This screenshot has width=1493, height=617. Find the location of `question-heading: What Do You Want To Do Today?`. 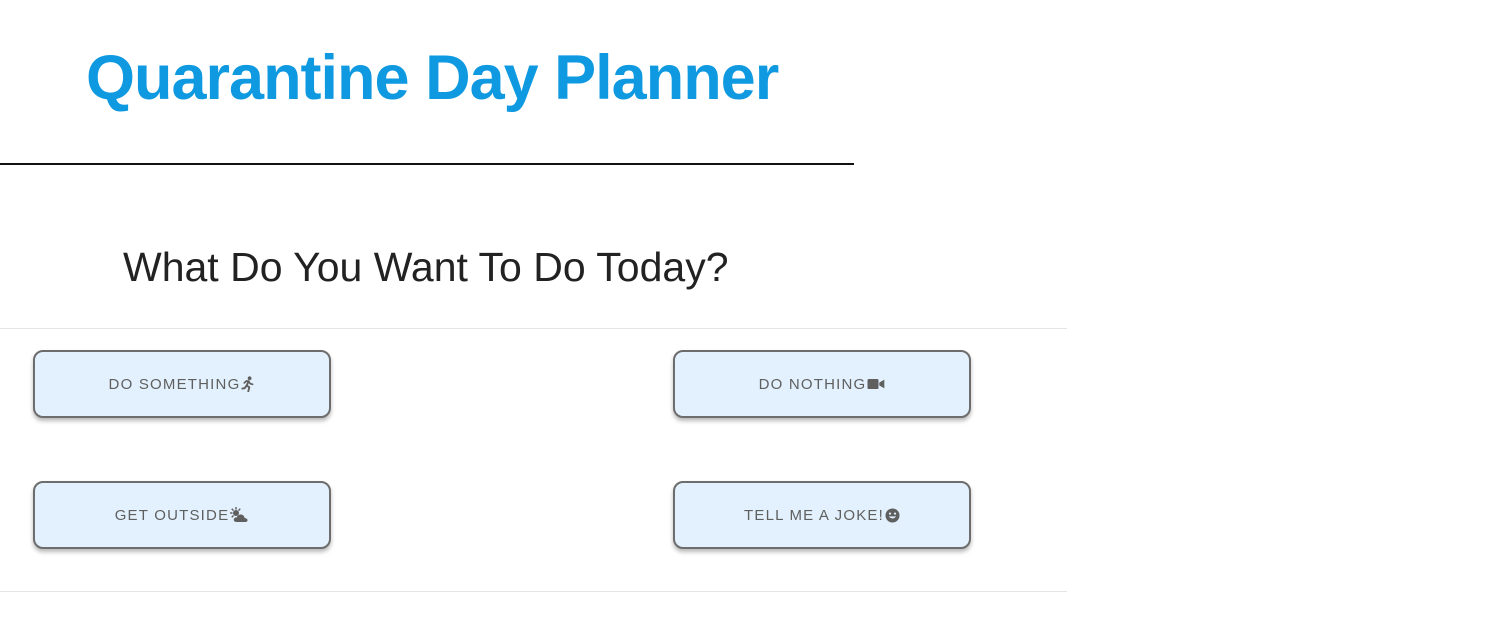

question-heading: What Do You Want To Do Today? is located at coordinates (426, 267).